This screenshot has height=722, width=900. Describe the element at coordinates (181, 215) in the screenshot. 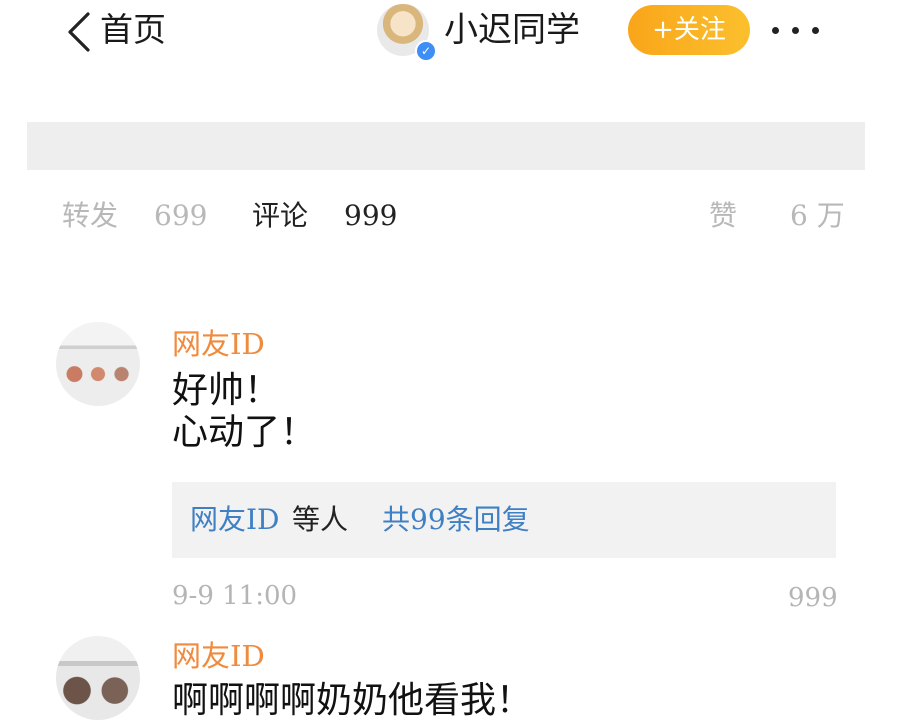

I see `repost-count: 699` at that location.